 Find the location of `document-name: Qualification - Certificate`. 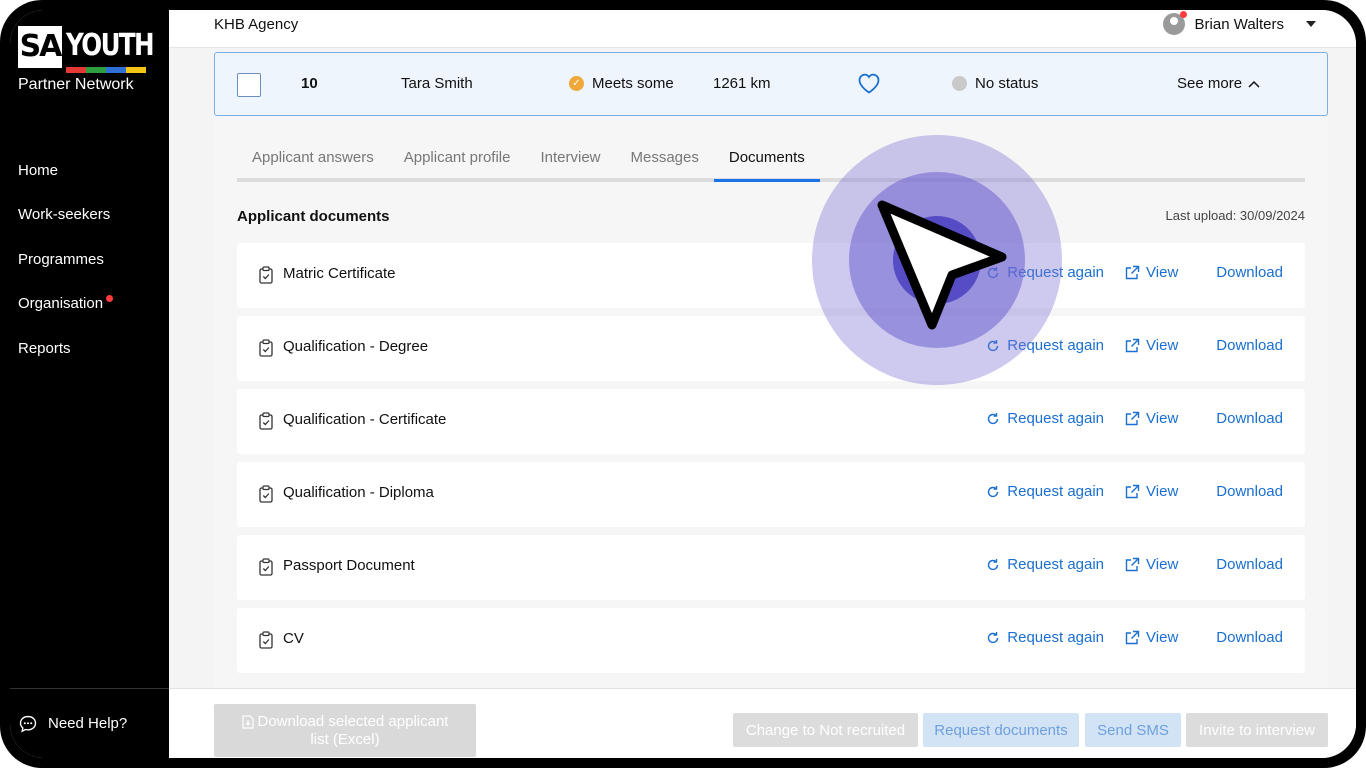

document-name: Qualification - Certificate is located at coordinates (365, 419).